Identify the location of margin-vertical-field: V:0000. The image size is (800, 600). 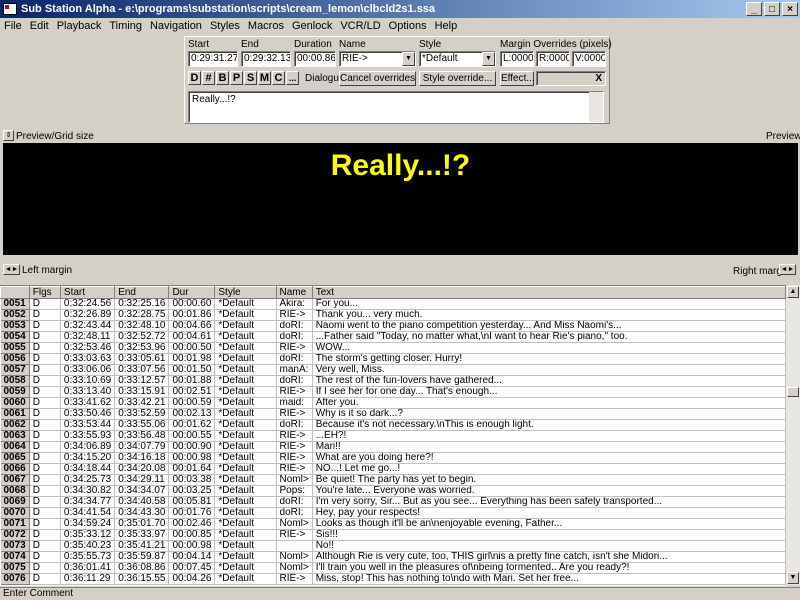
(589, 59).